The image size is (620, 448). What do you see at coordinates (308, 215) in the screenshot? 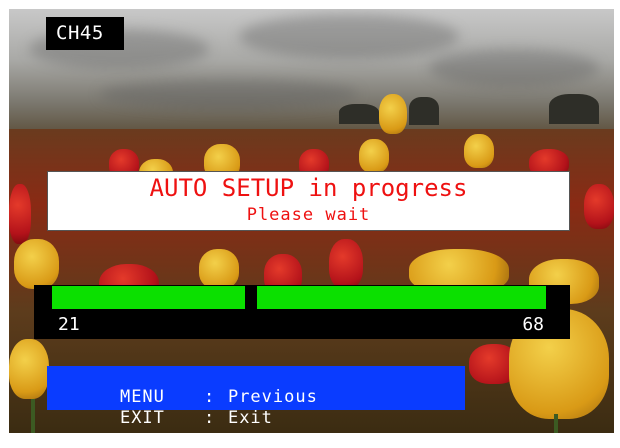
I see `dialog-subtitle: Please wait` at bounding box center [308, 215].